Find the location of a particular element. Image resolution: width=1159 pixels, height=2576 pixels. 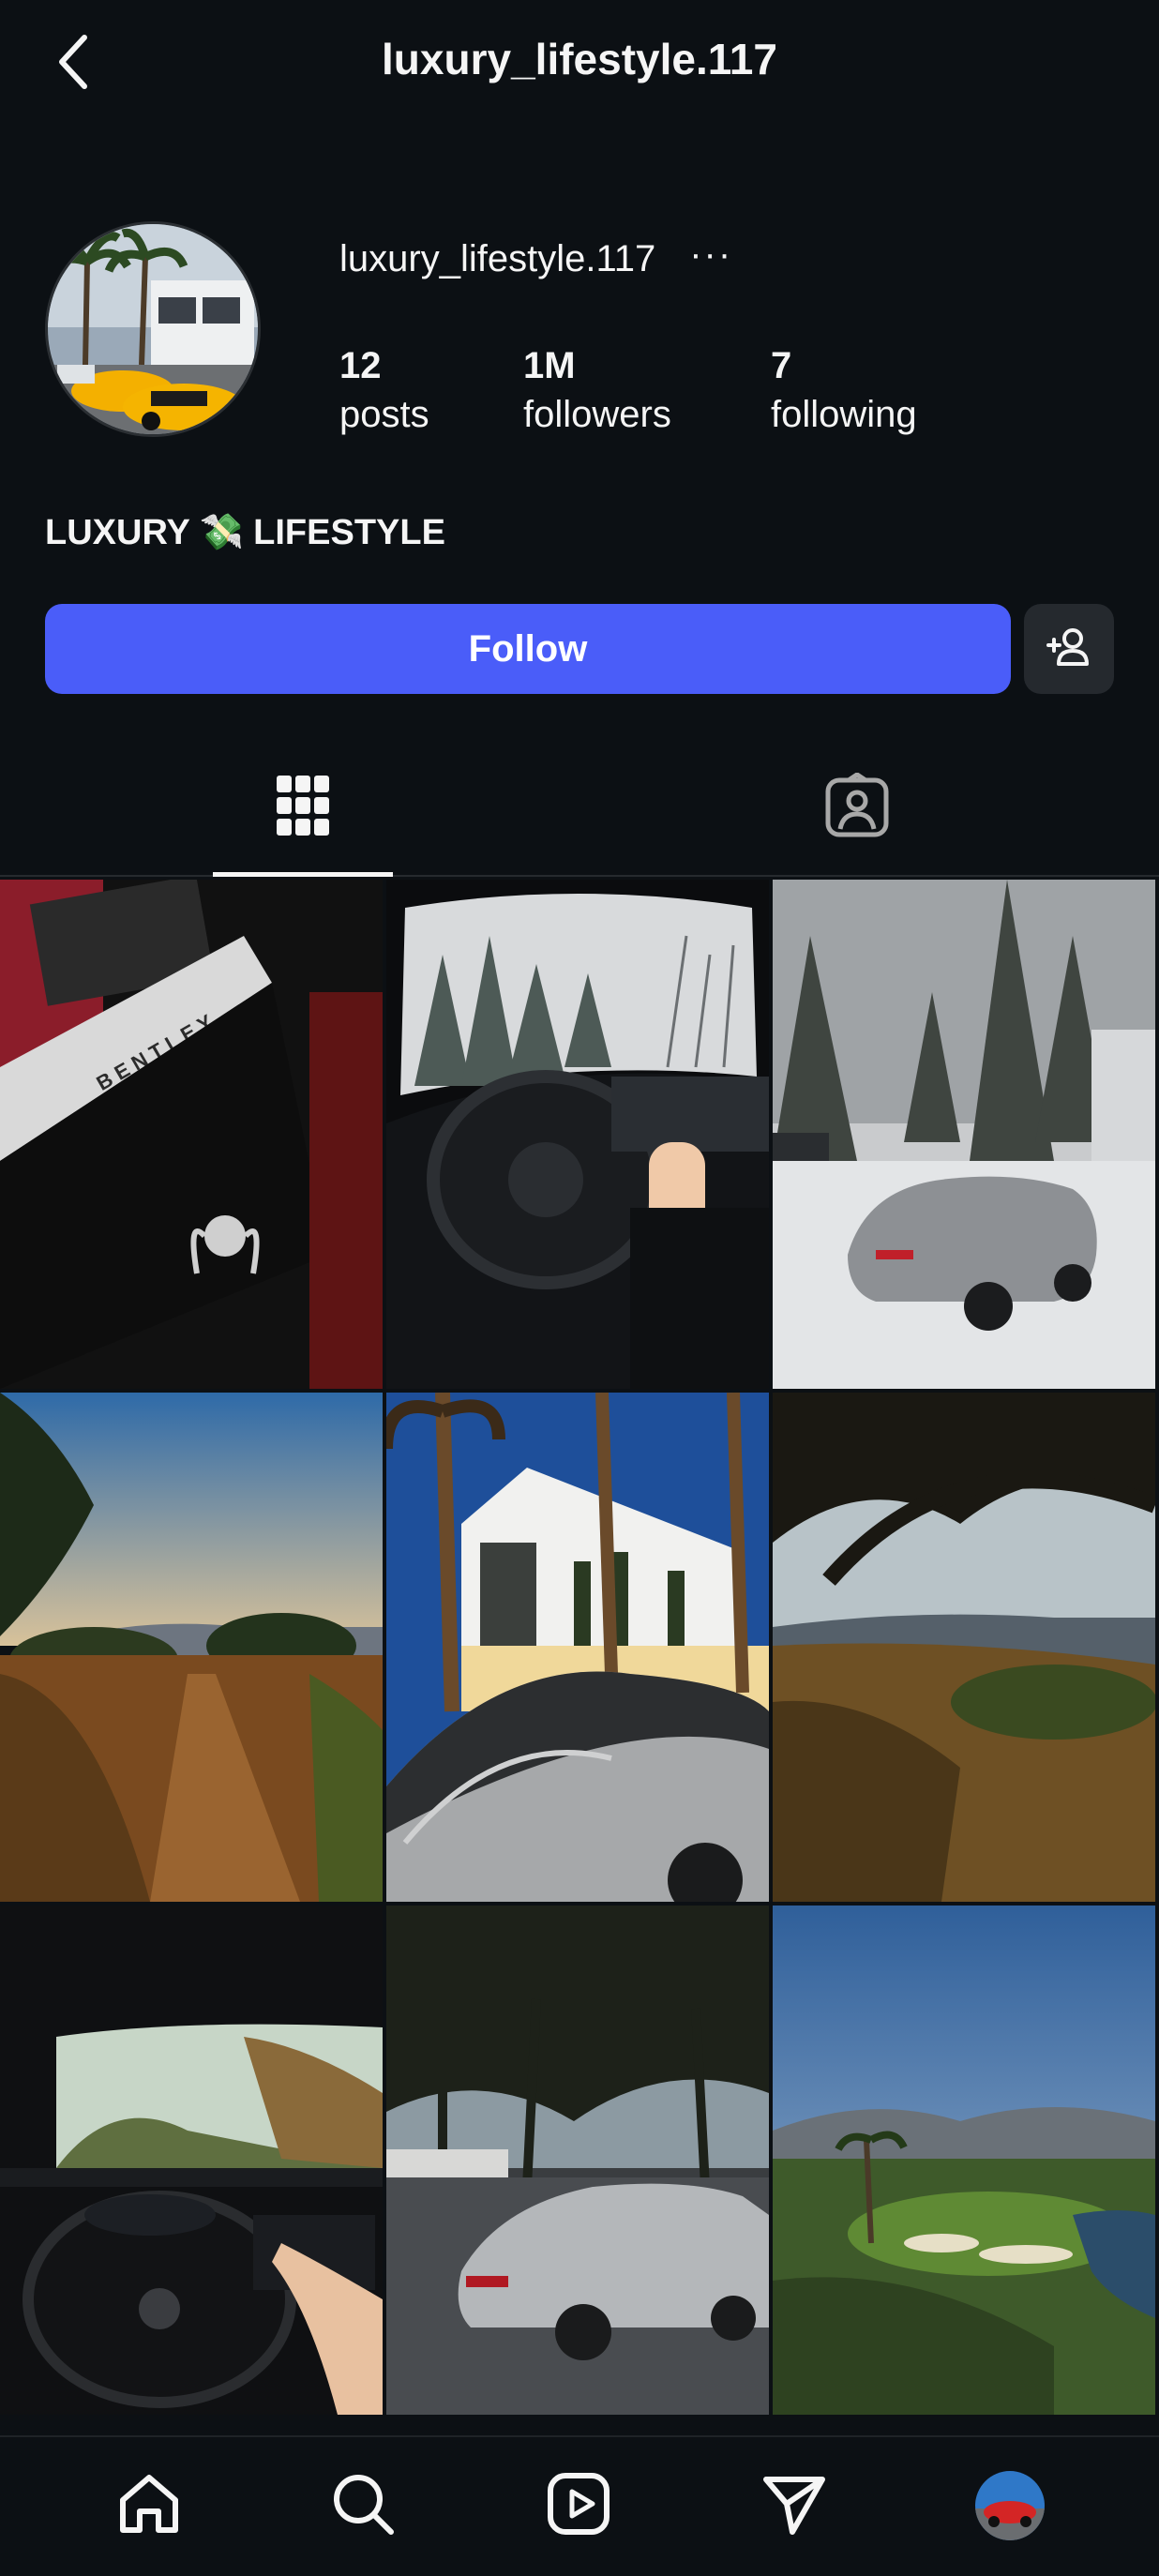

suggested-accounts-button is located at coordinates (1069, 649).